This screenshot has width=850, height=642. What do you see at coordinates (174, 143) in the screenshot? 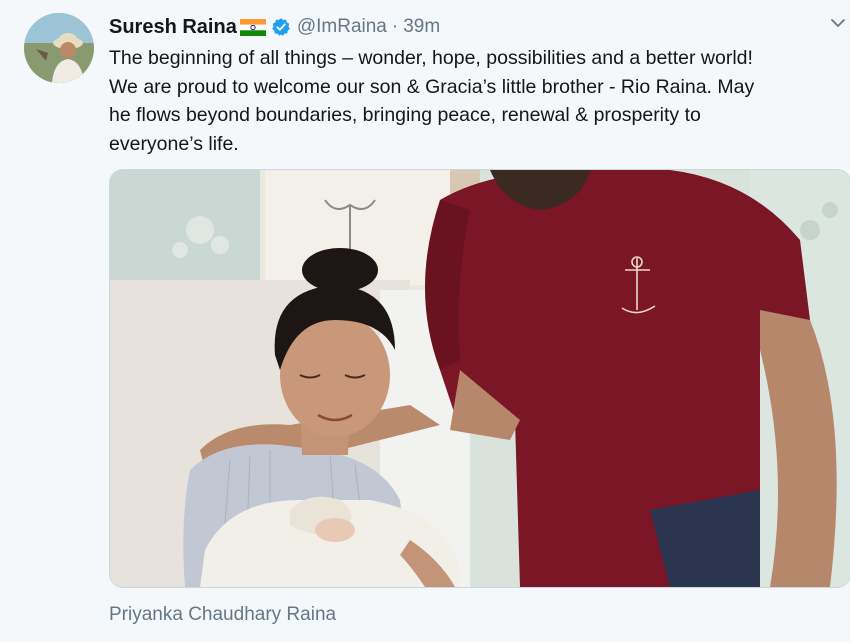
I see `tweet-text-line: everyone’s life.` at bounding box center [174, 143].